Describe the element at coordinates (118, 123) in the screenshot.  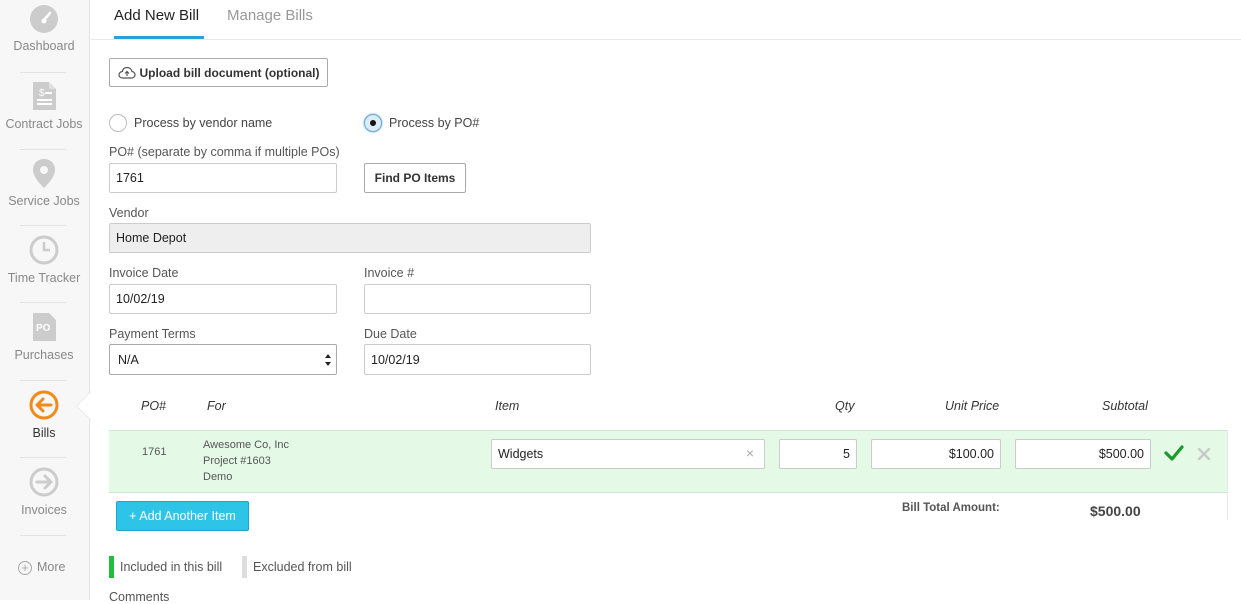
I see `radio-process-by-vendor` at that location.